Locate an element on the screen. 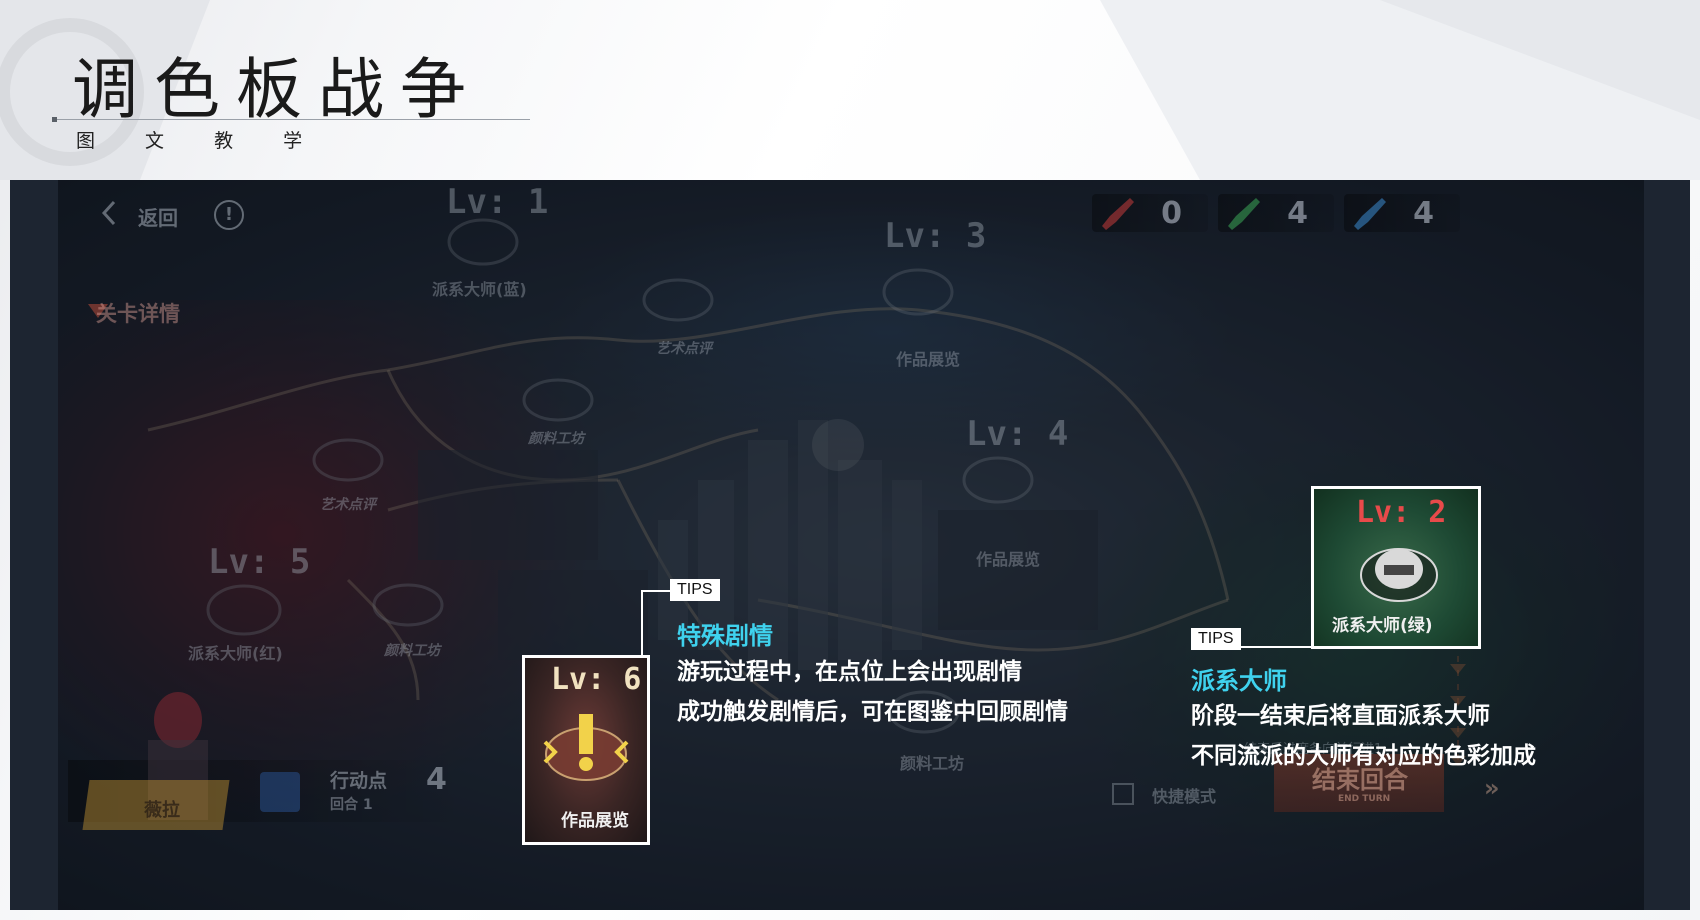  resource-red-paint: 0 is located at coordinates (1150, 213).